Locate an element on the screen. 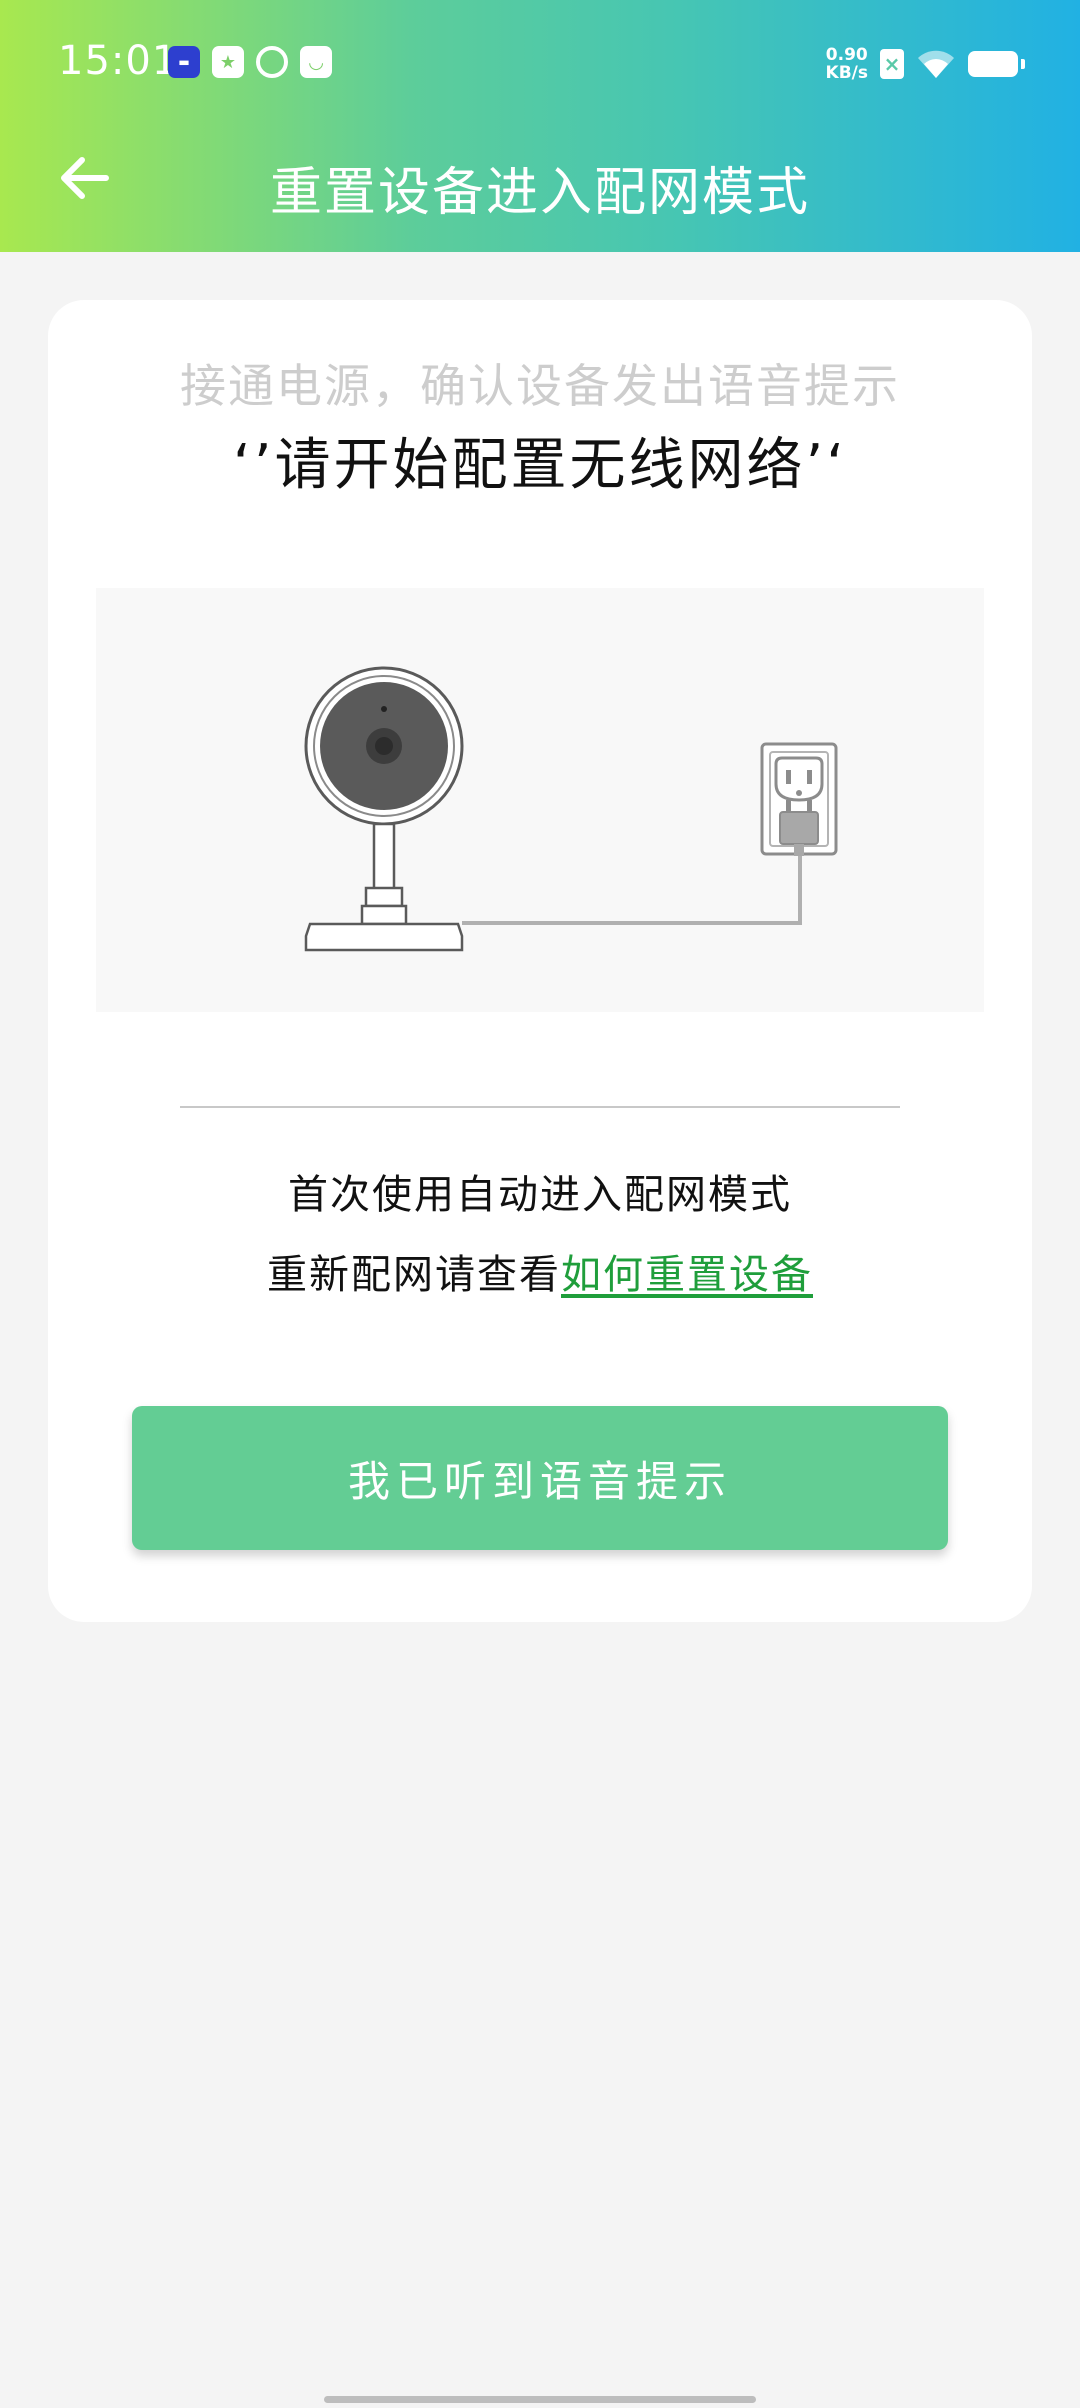 This screenshot has height=2408, width=1080. network-speed: 0.90 KB/s is located at coordinates (847, 64).